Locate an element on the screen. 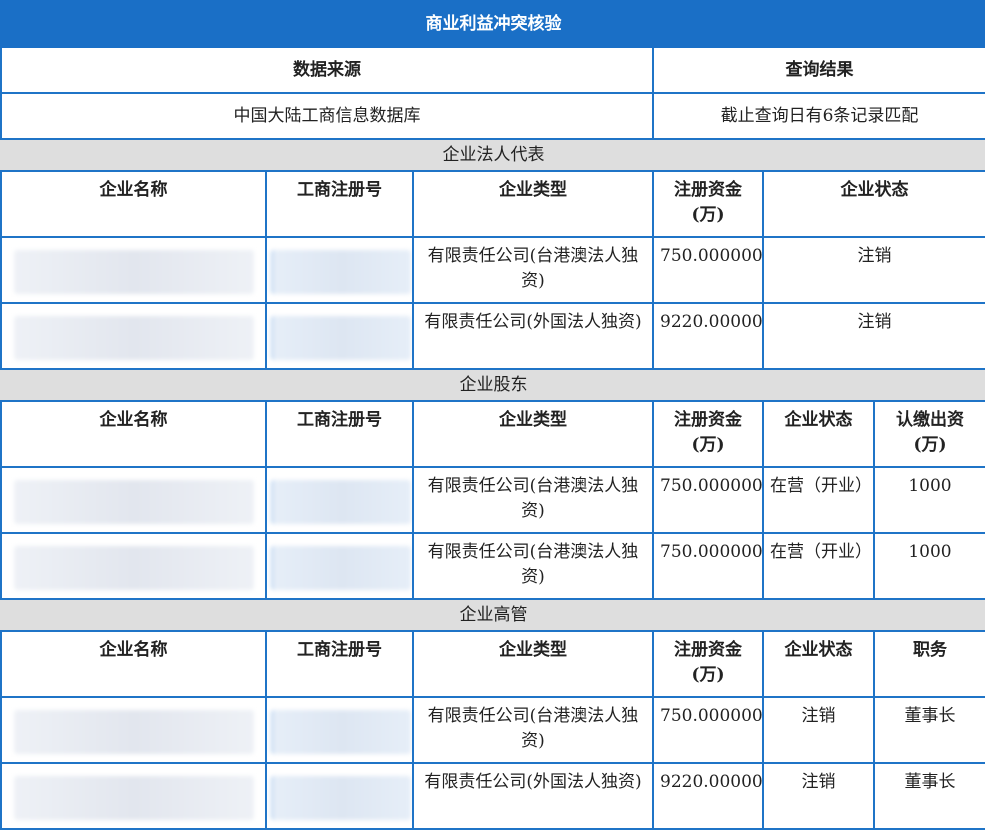 The width and height of the screenshot is (985, 830). result-header: 查询结果 is located at coordinates (818, 70).